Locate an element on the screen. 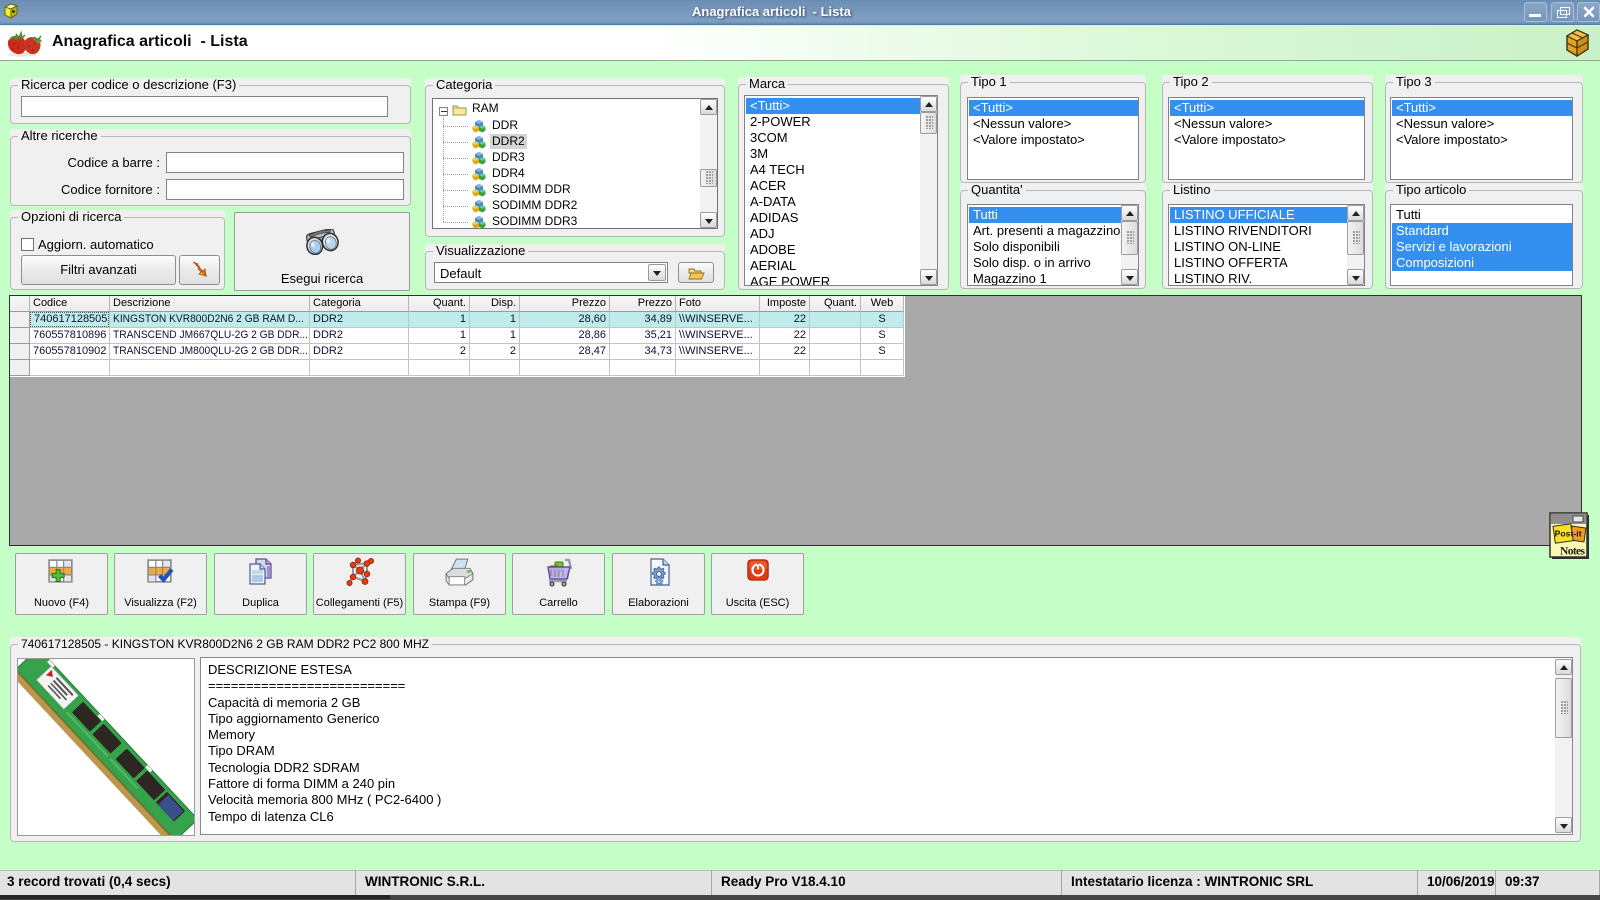 This screenshot has width=1600, height=900. svg-text: Notes is located at coordinates (1573, 552).